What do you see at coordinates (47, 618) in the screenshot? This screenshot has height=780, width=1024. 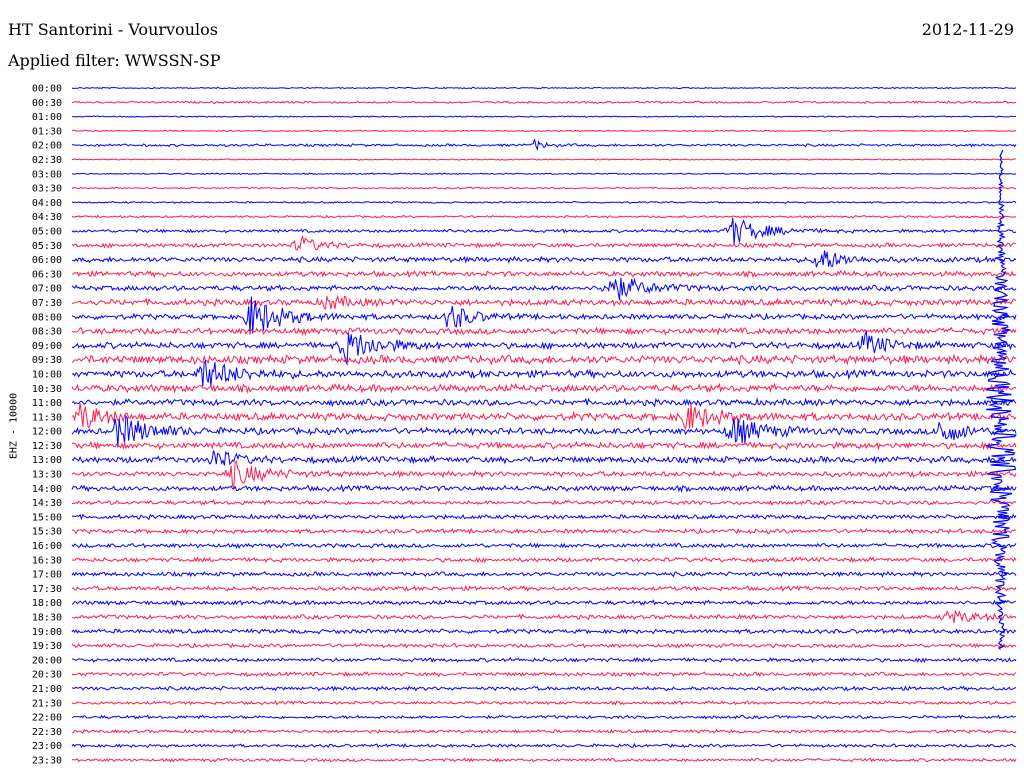 I see `tick-label: 18:30` at bounding box center [47, 618].